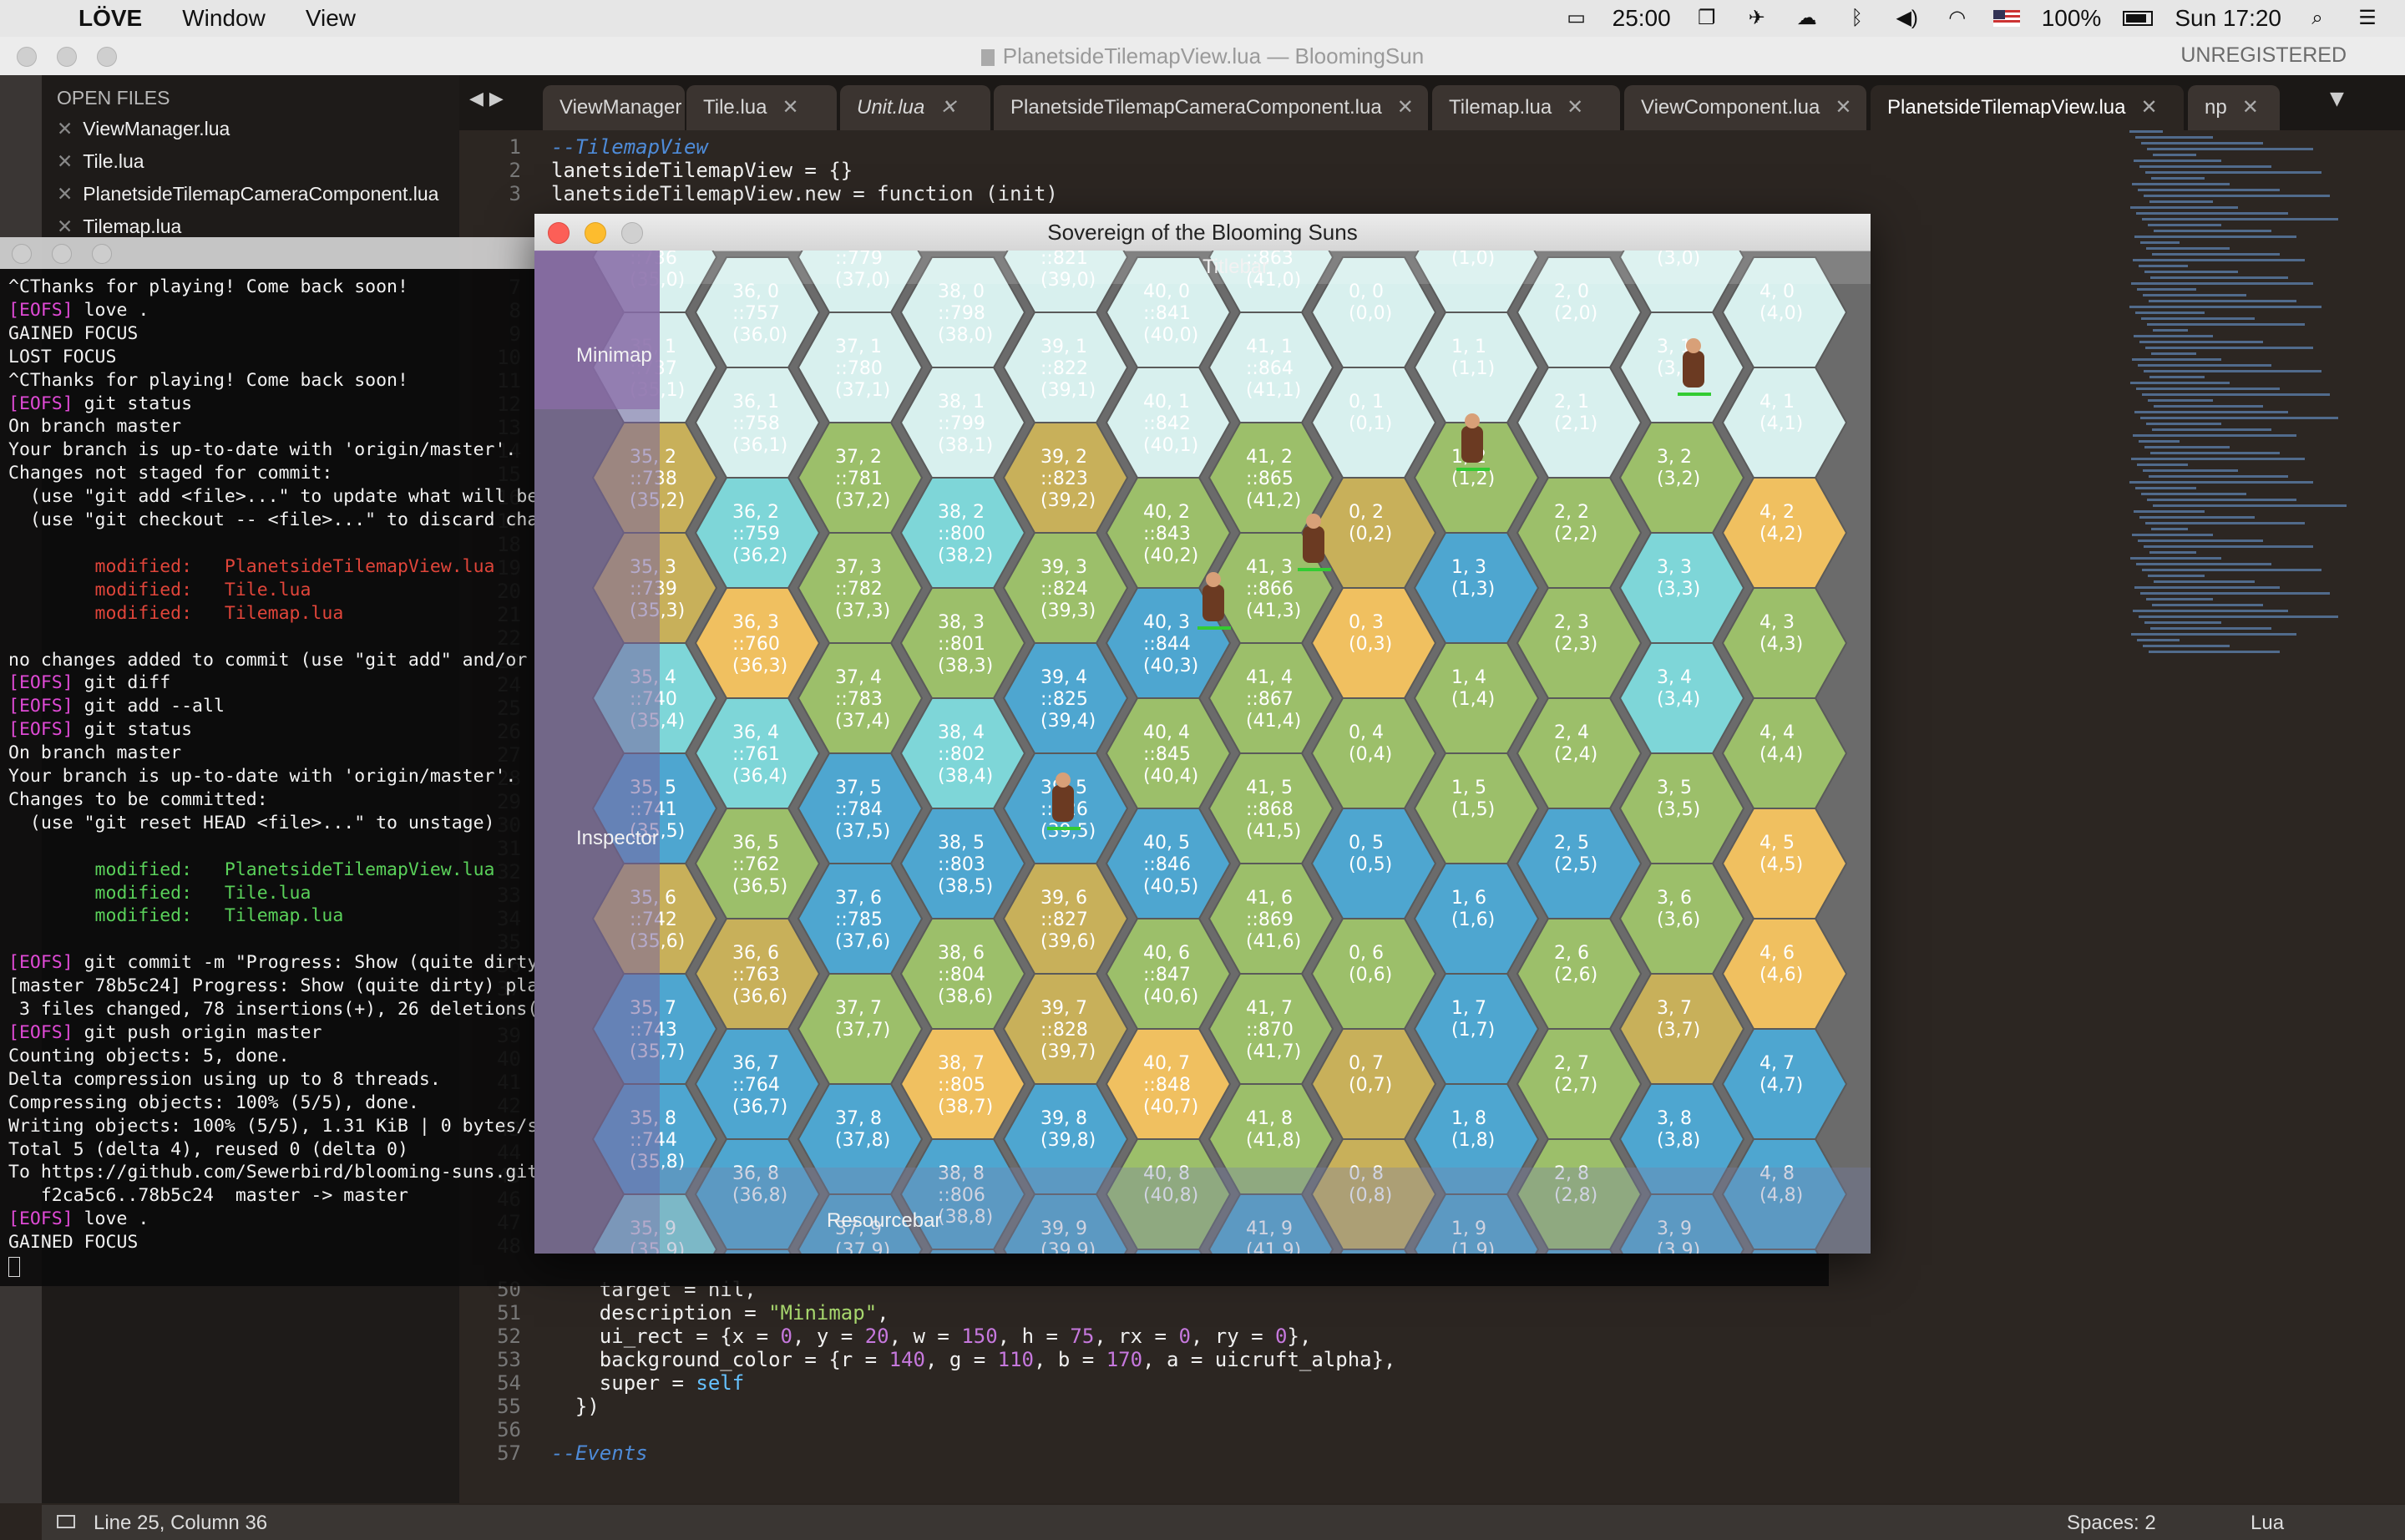  Describe the element at coordinates (720, 1313) in the screenshot. I see `code-line: description = "Minimap",` at that location.